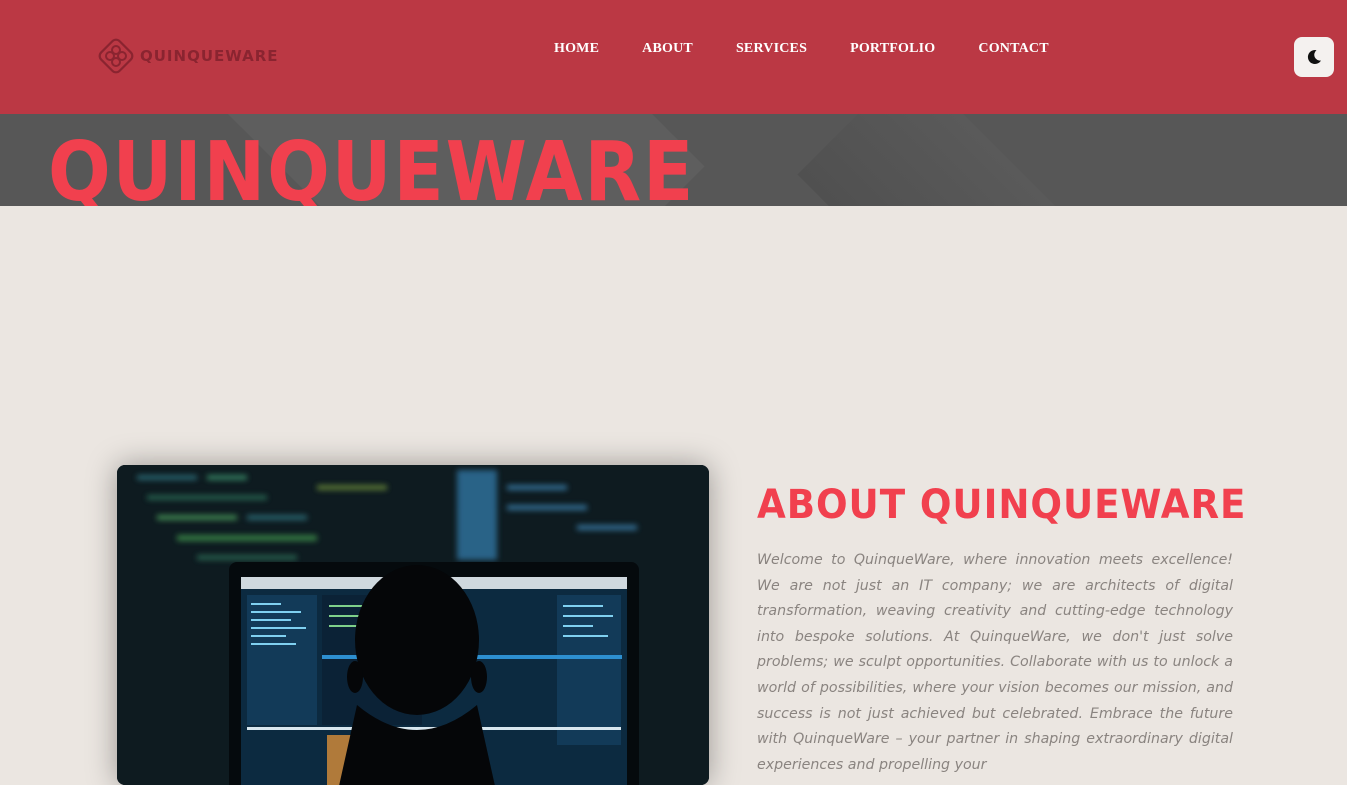 This screenshot has width=1347, height=785. What do you see at coordinates (209, 56) in the screenshot?
I see `logo-text: QUINQUEWARE` at bounding box center [209, 56].